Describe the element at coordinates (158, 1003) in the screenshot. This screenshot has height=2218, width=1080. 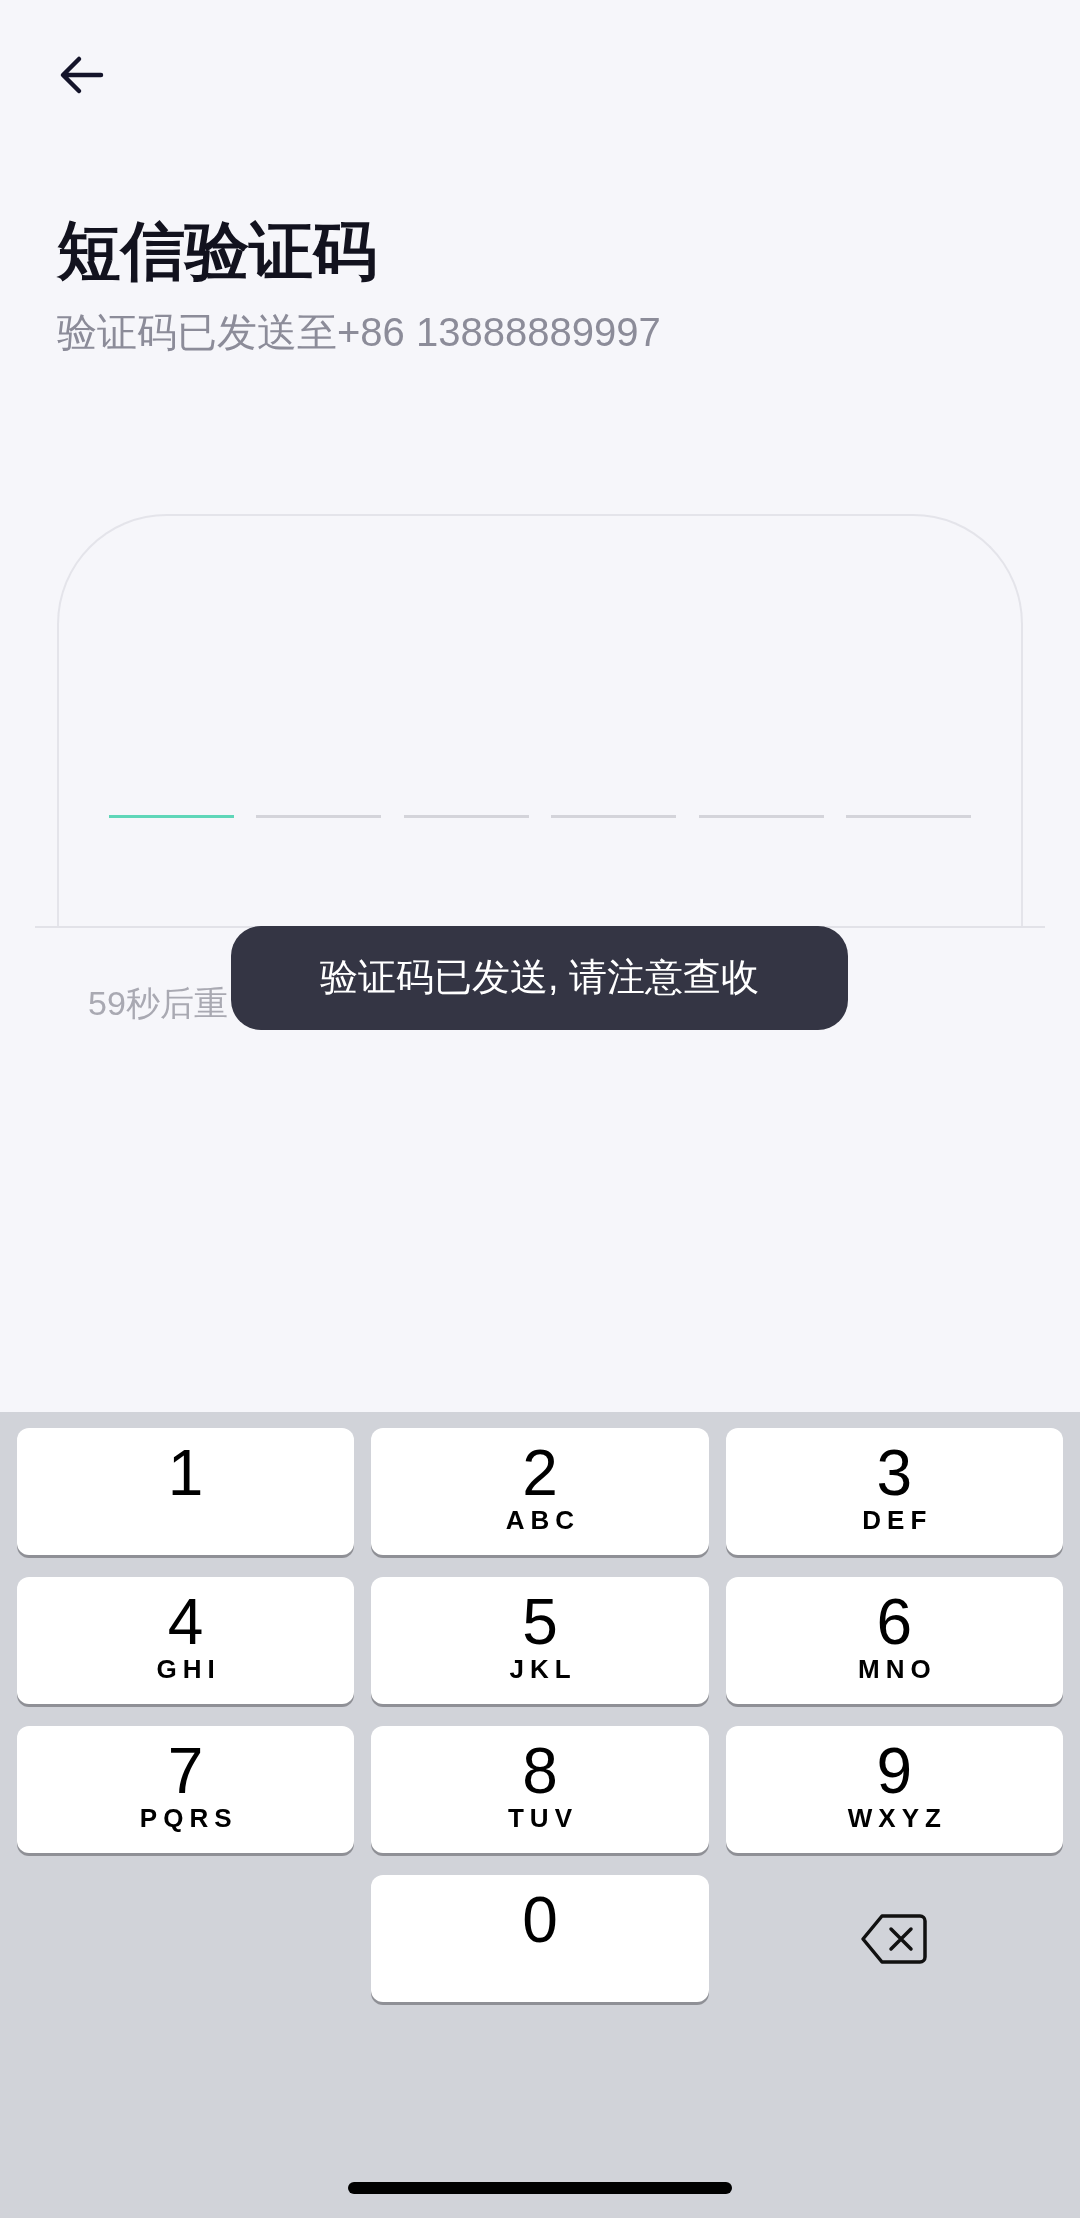
I see `resend-countdown: 59秒后重` at that location.